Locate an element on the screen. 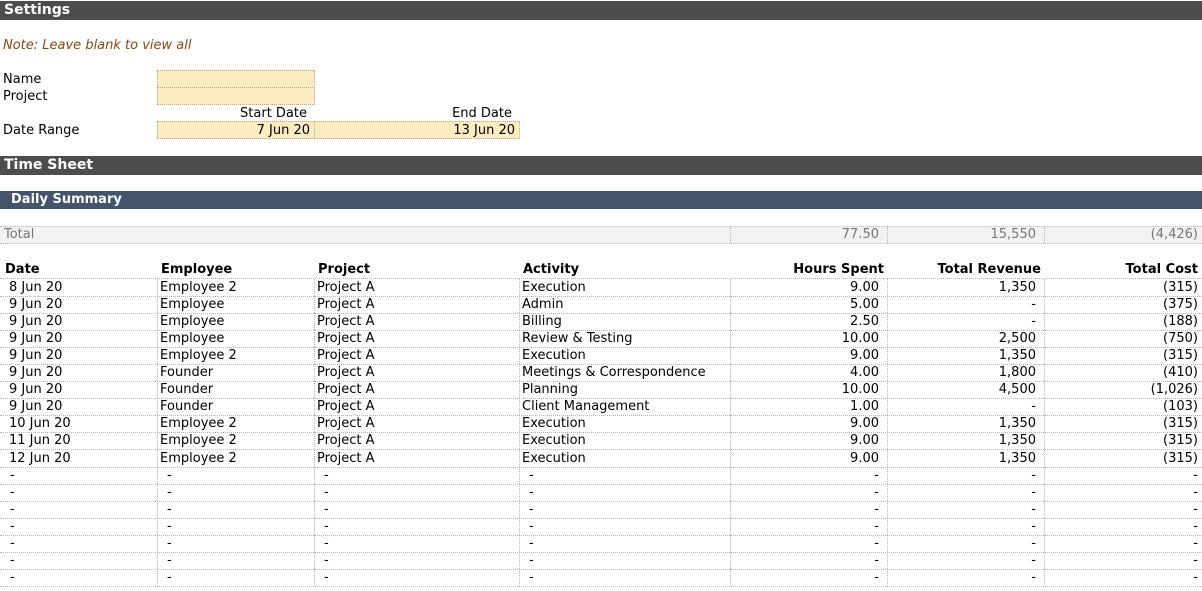  cell-employee: Employee is located at coordinates (192, 304).